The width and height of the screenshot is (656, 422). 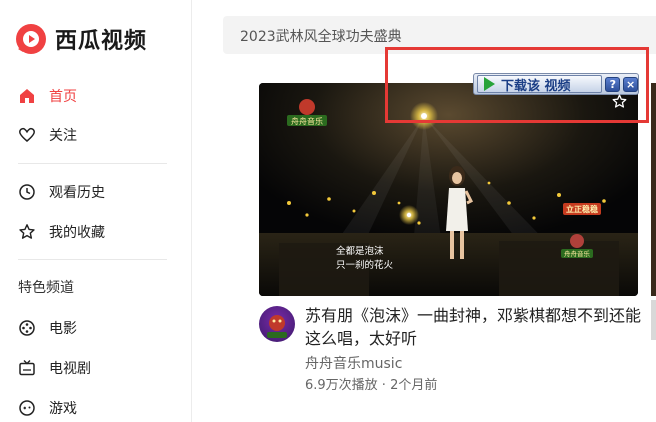 I want to click on logo: 西瓜视频, so click(x=81, y=39).